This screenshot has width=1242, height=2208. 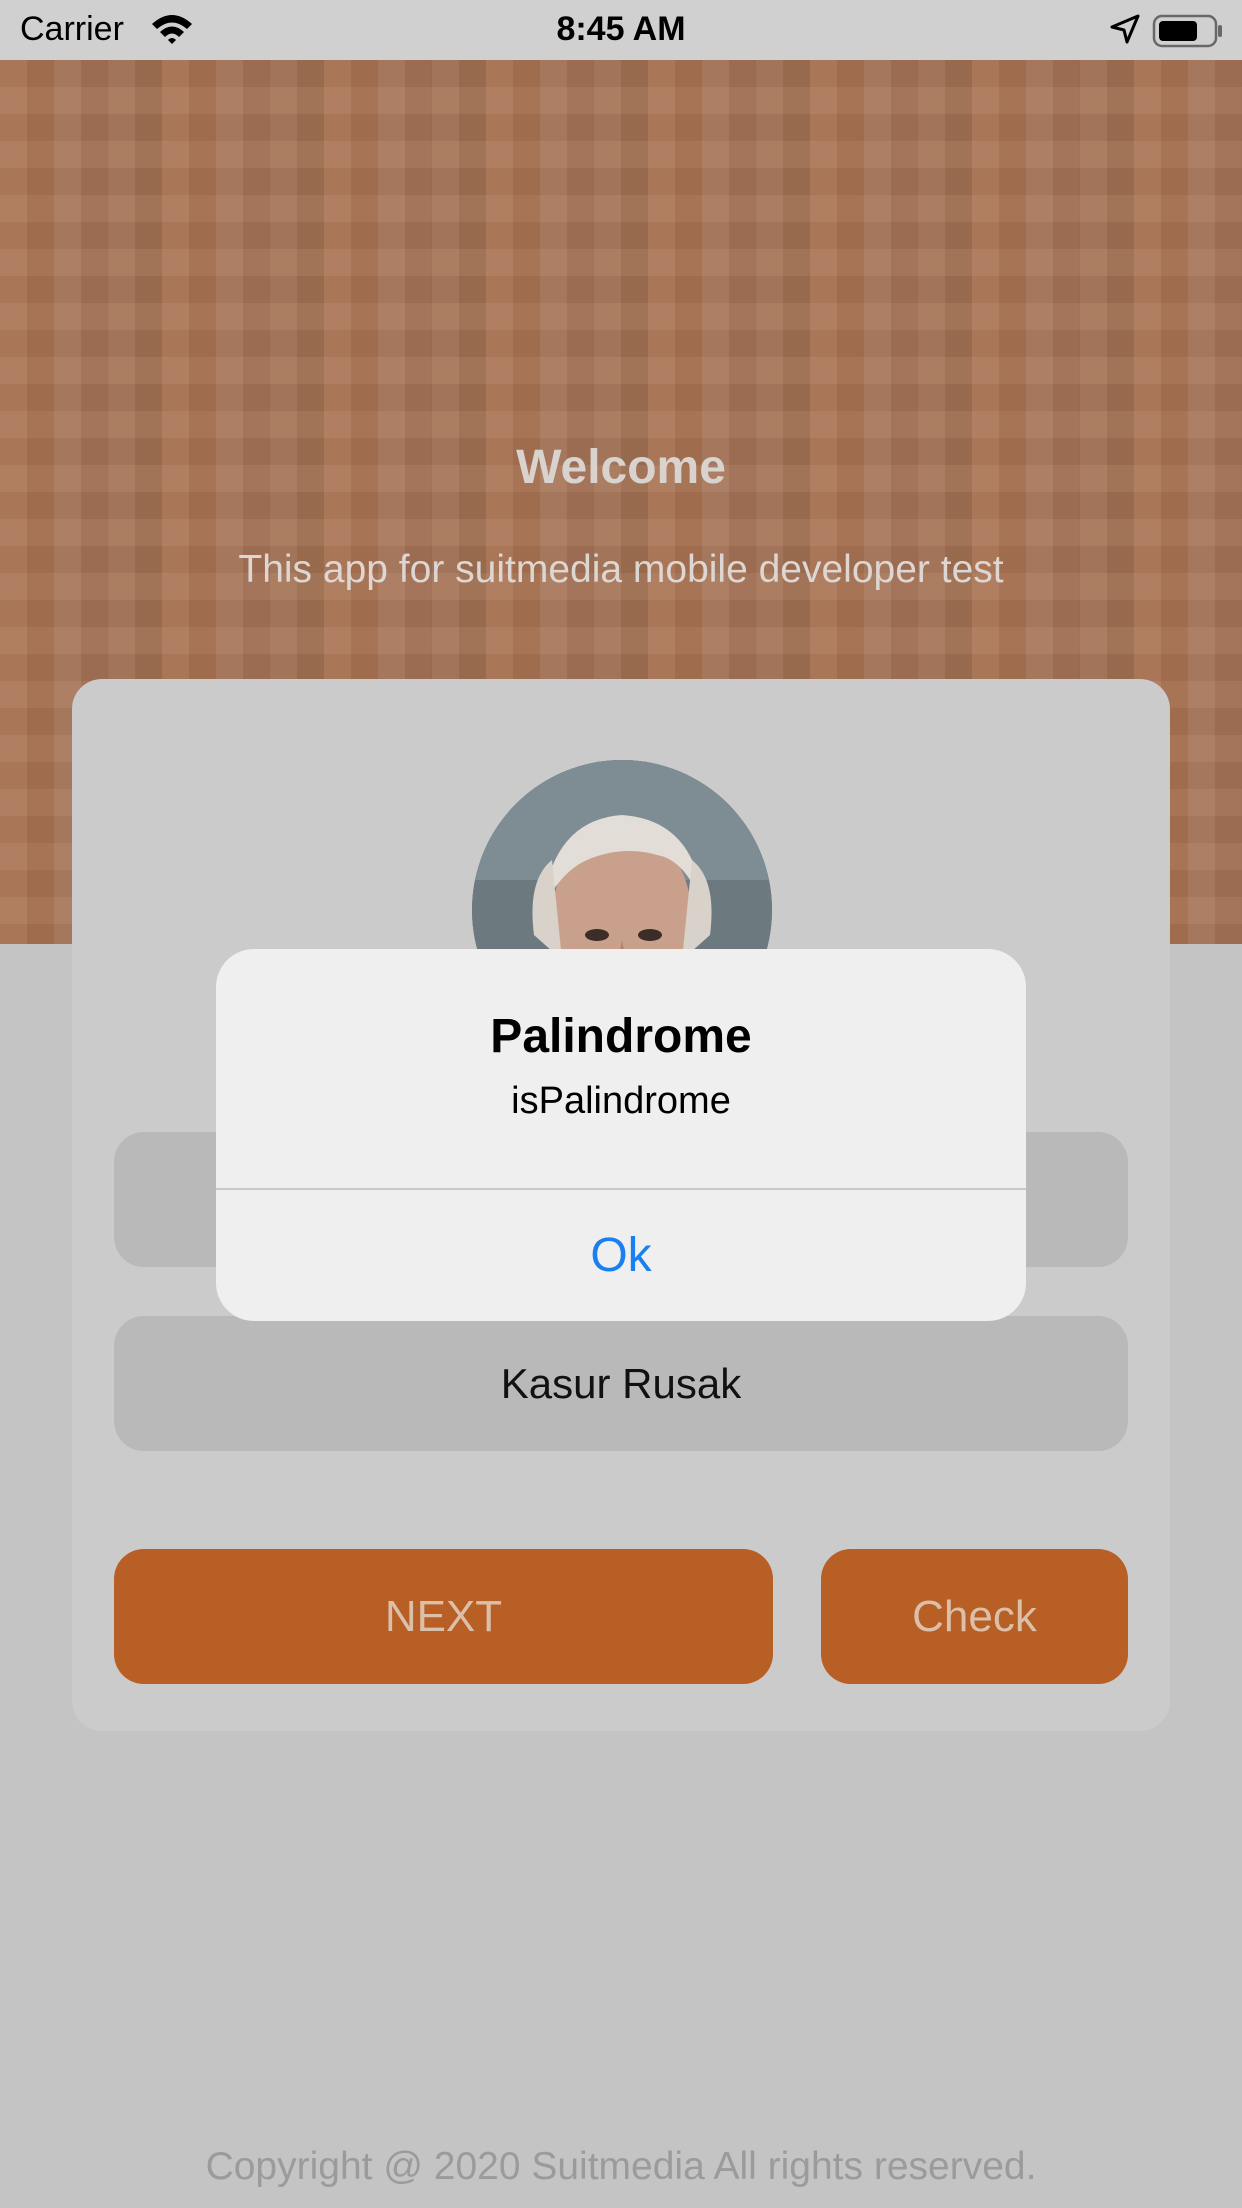 I want to click on alert-message: isPalindrome, so click(x=621, y=1101).